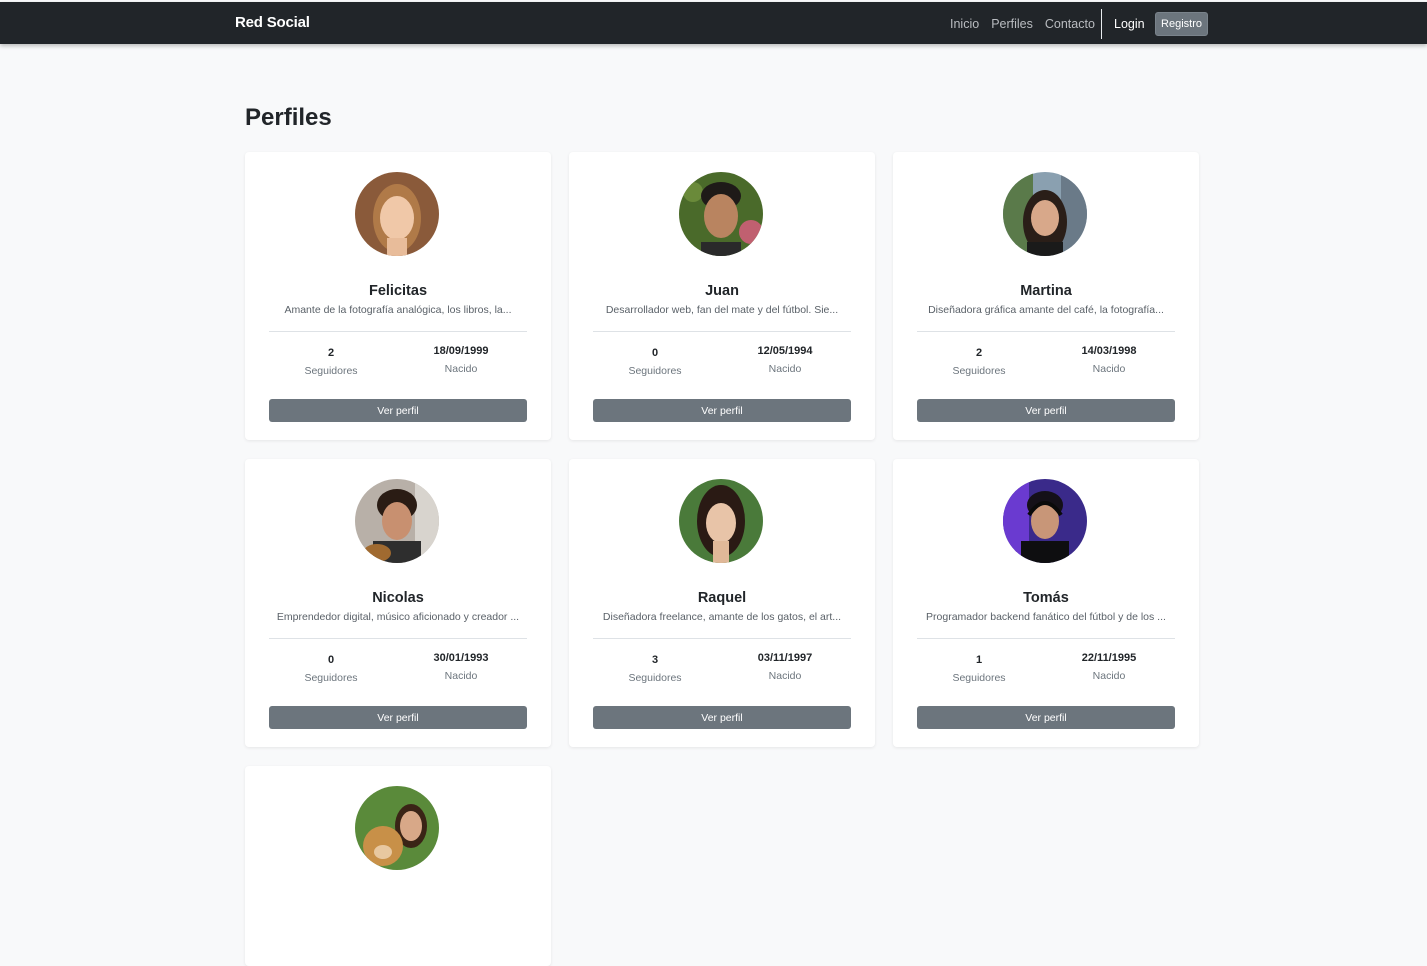  I want to click on profile-name: Nicolas, so click(398, 598).